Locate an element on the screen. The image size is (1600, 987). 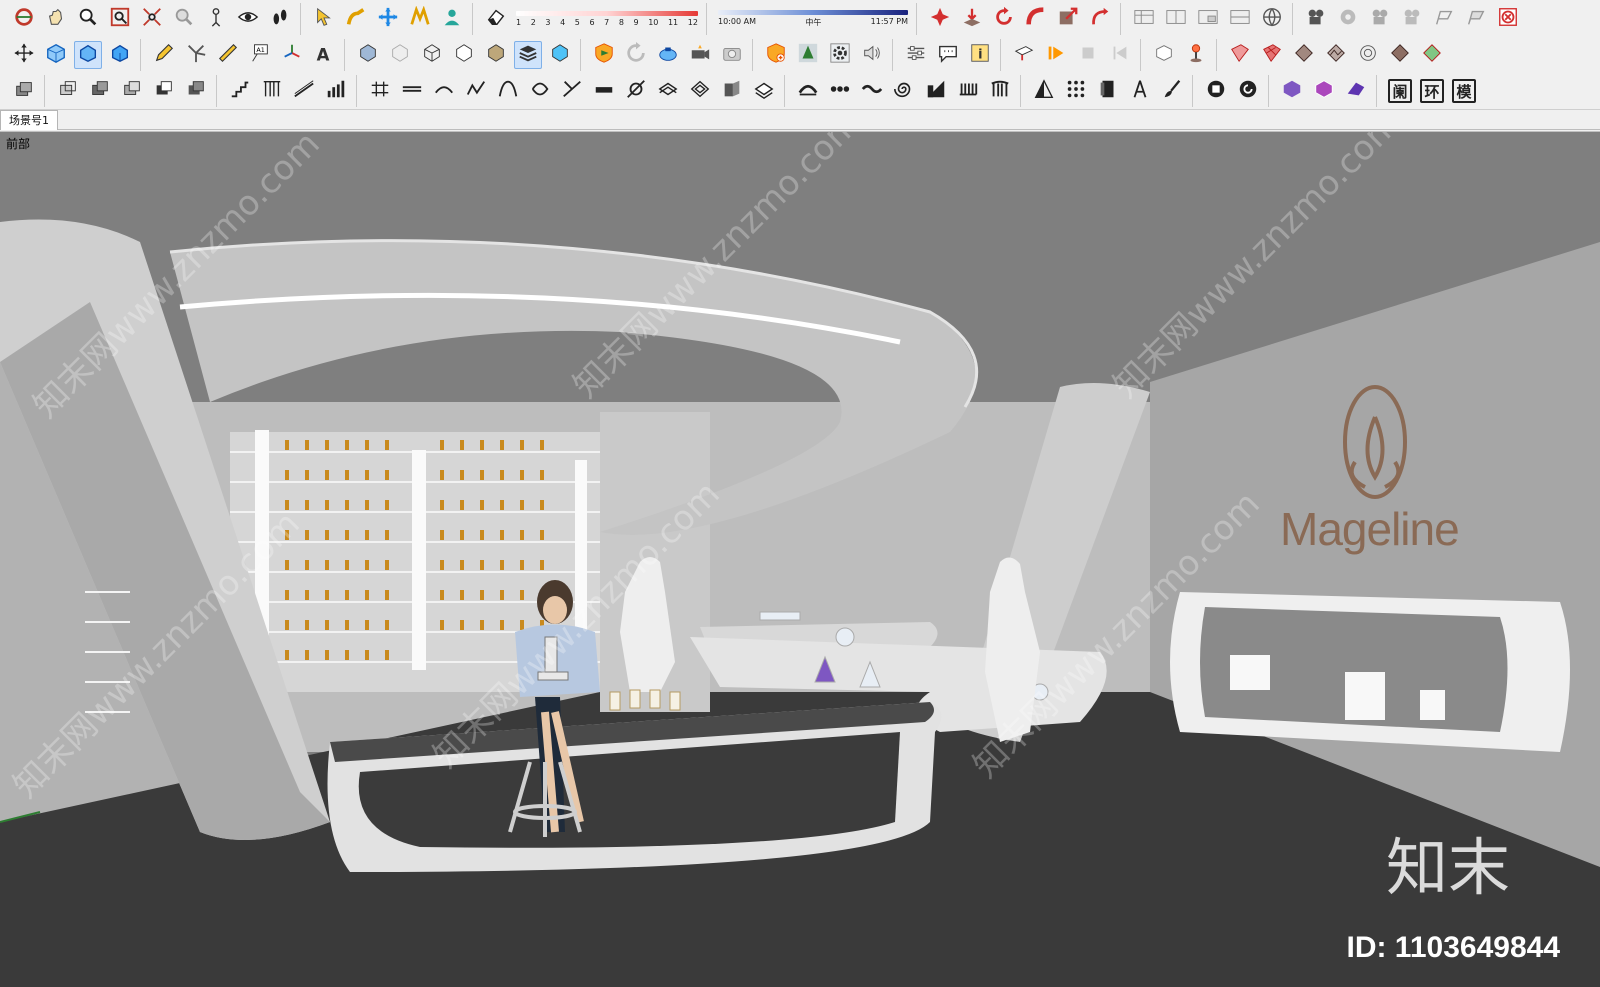
info-button: i is located at coordinates (980, 55).